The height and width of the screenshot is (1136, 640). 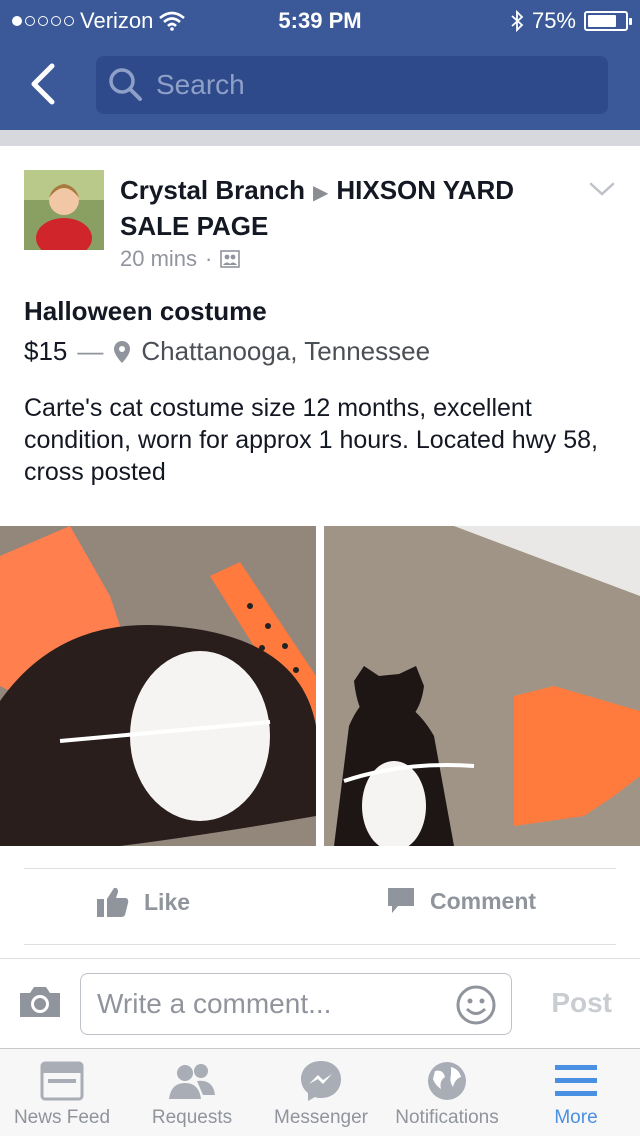 What do you see at coordinates (321, 1117) in the screenshot?
I see `tab-label: Messenger` at bounding box center [321, 1117].